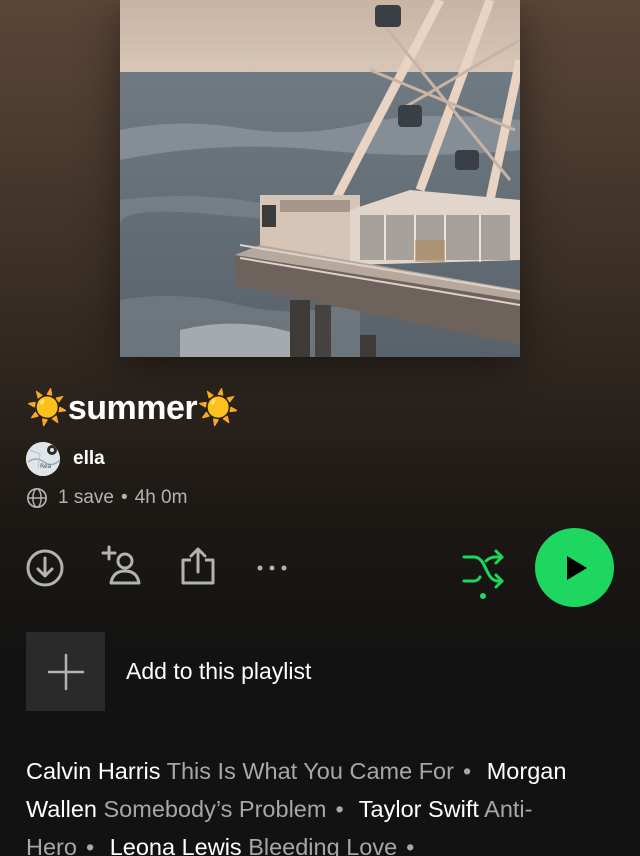 The image size is (640, 856). I want to click on save-count: 1 save, so click(86, 497).